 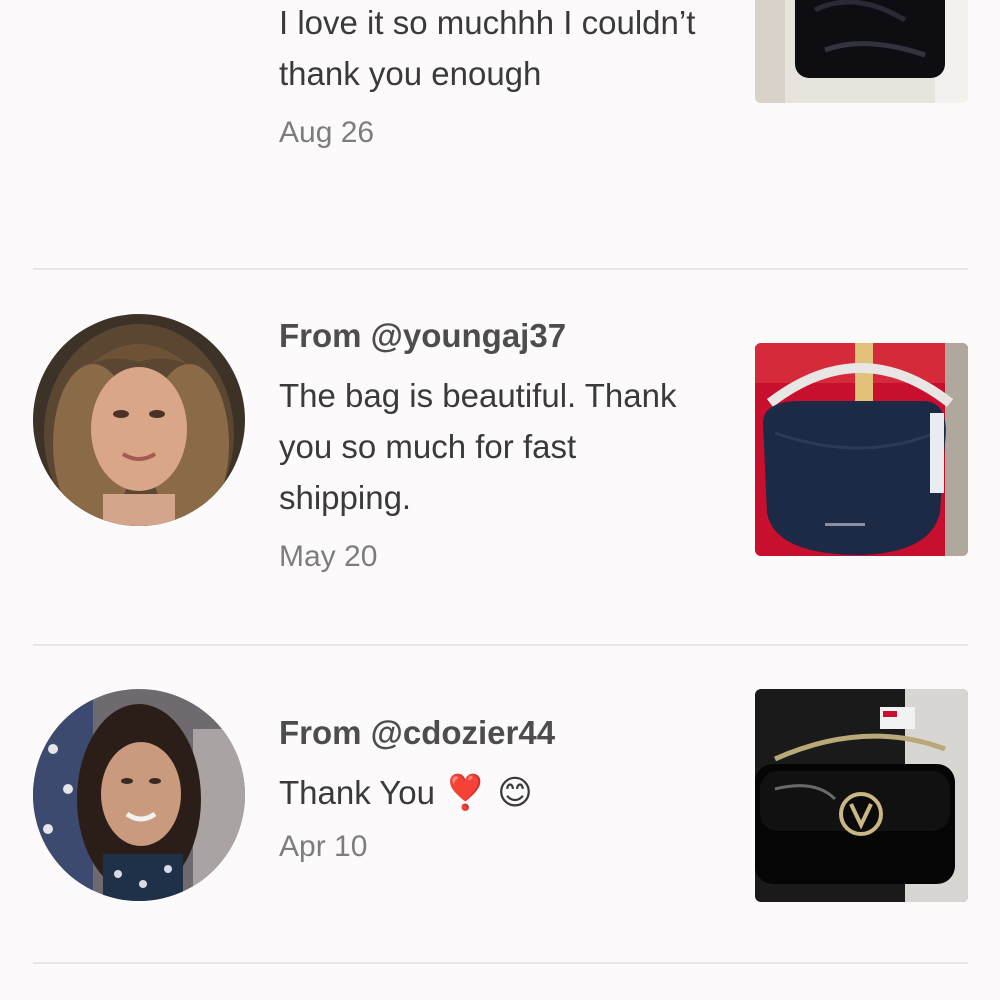 I want to click on black-bag-photo-icon, so click(x=861, y=51).